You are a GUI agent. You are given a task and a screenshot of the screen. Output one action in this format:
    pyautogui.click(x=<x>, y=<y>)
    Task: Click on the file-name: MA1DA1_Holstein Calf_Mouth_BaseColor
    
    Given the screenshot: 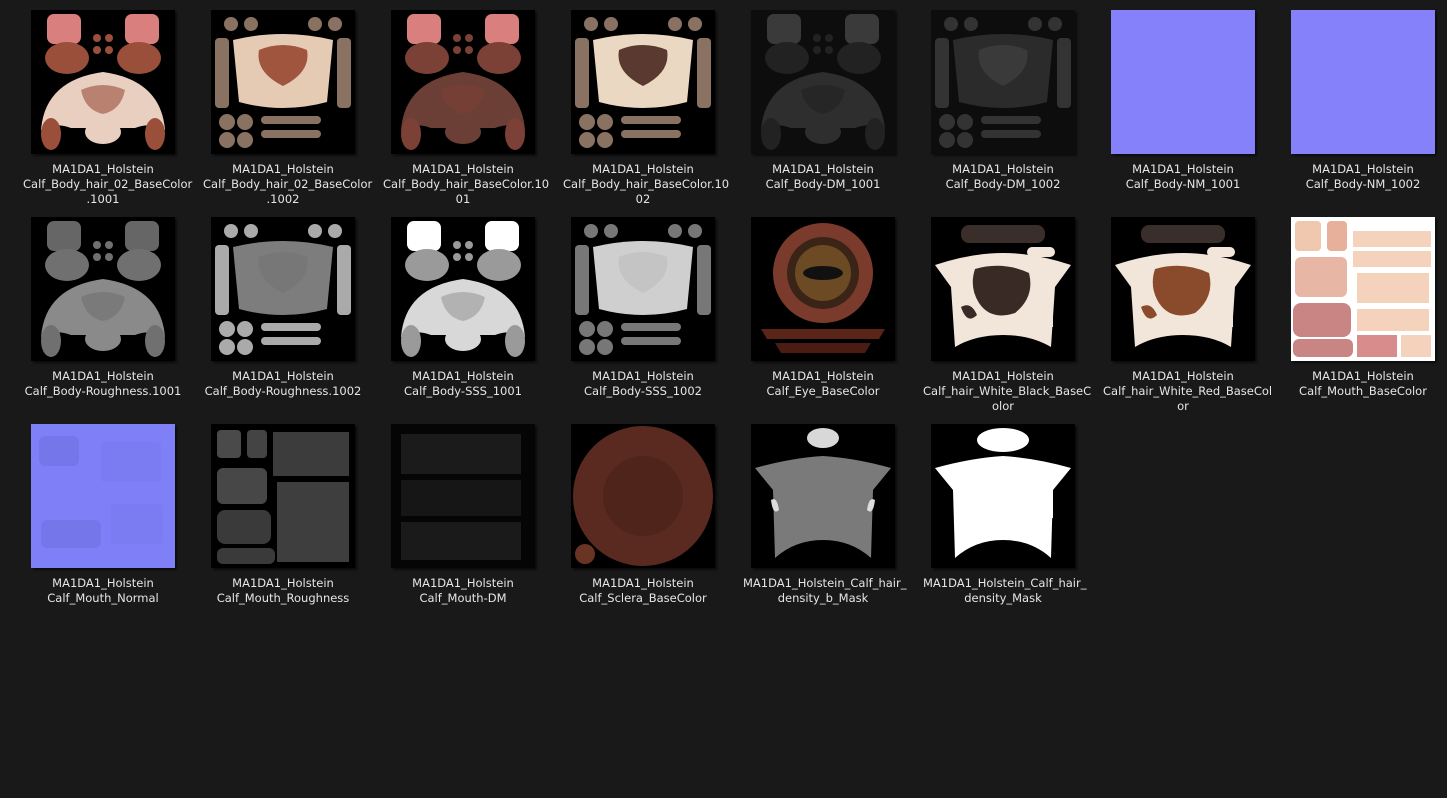 What is the action you would take?
    pyautogui.click(x=1363, y=383)
    